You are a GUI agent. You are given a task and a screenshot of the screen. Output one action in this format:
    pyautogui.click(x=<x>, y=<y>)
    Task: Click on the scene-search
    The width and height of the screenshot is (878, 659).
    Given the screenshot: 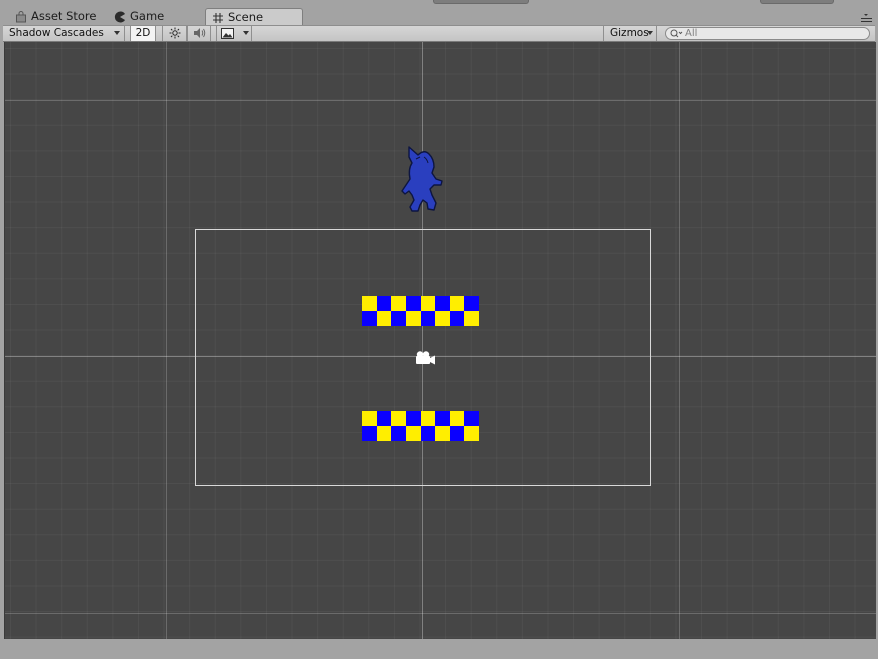 What is the action you would take?
    pyautogui.click(x=767, y=33)
    